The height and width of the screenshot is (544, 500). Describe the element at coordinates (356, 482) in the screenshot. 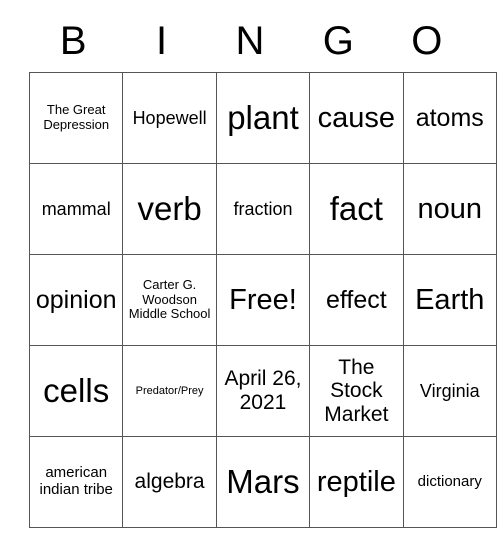

I see `bingo-cell-g5: reptile` at that location.